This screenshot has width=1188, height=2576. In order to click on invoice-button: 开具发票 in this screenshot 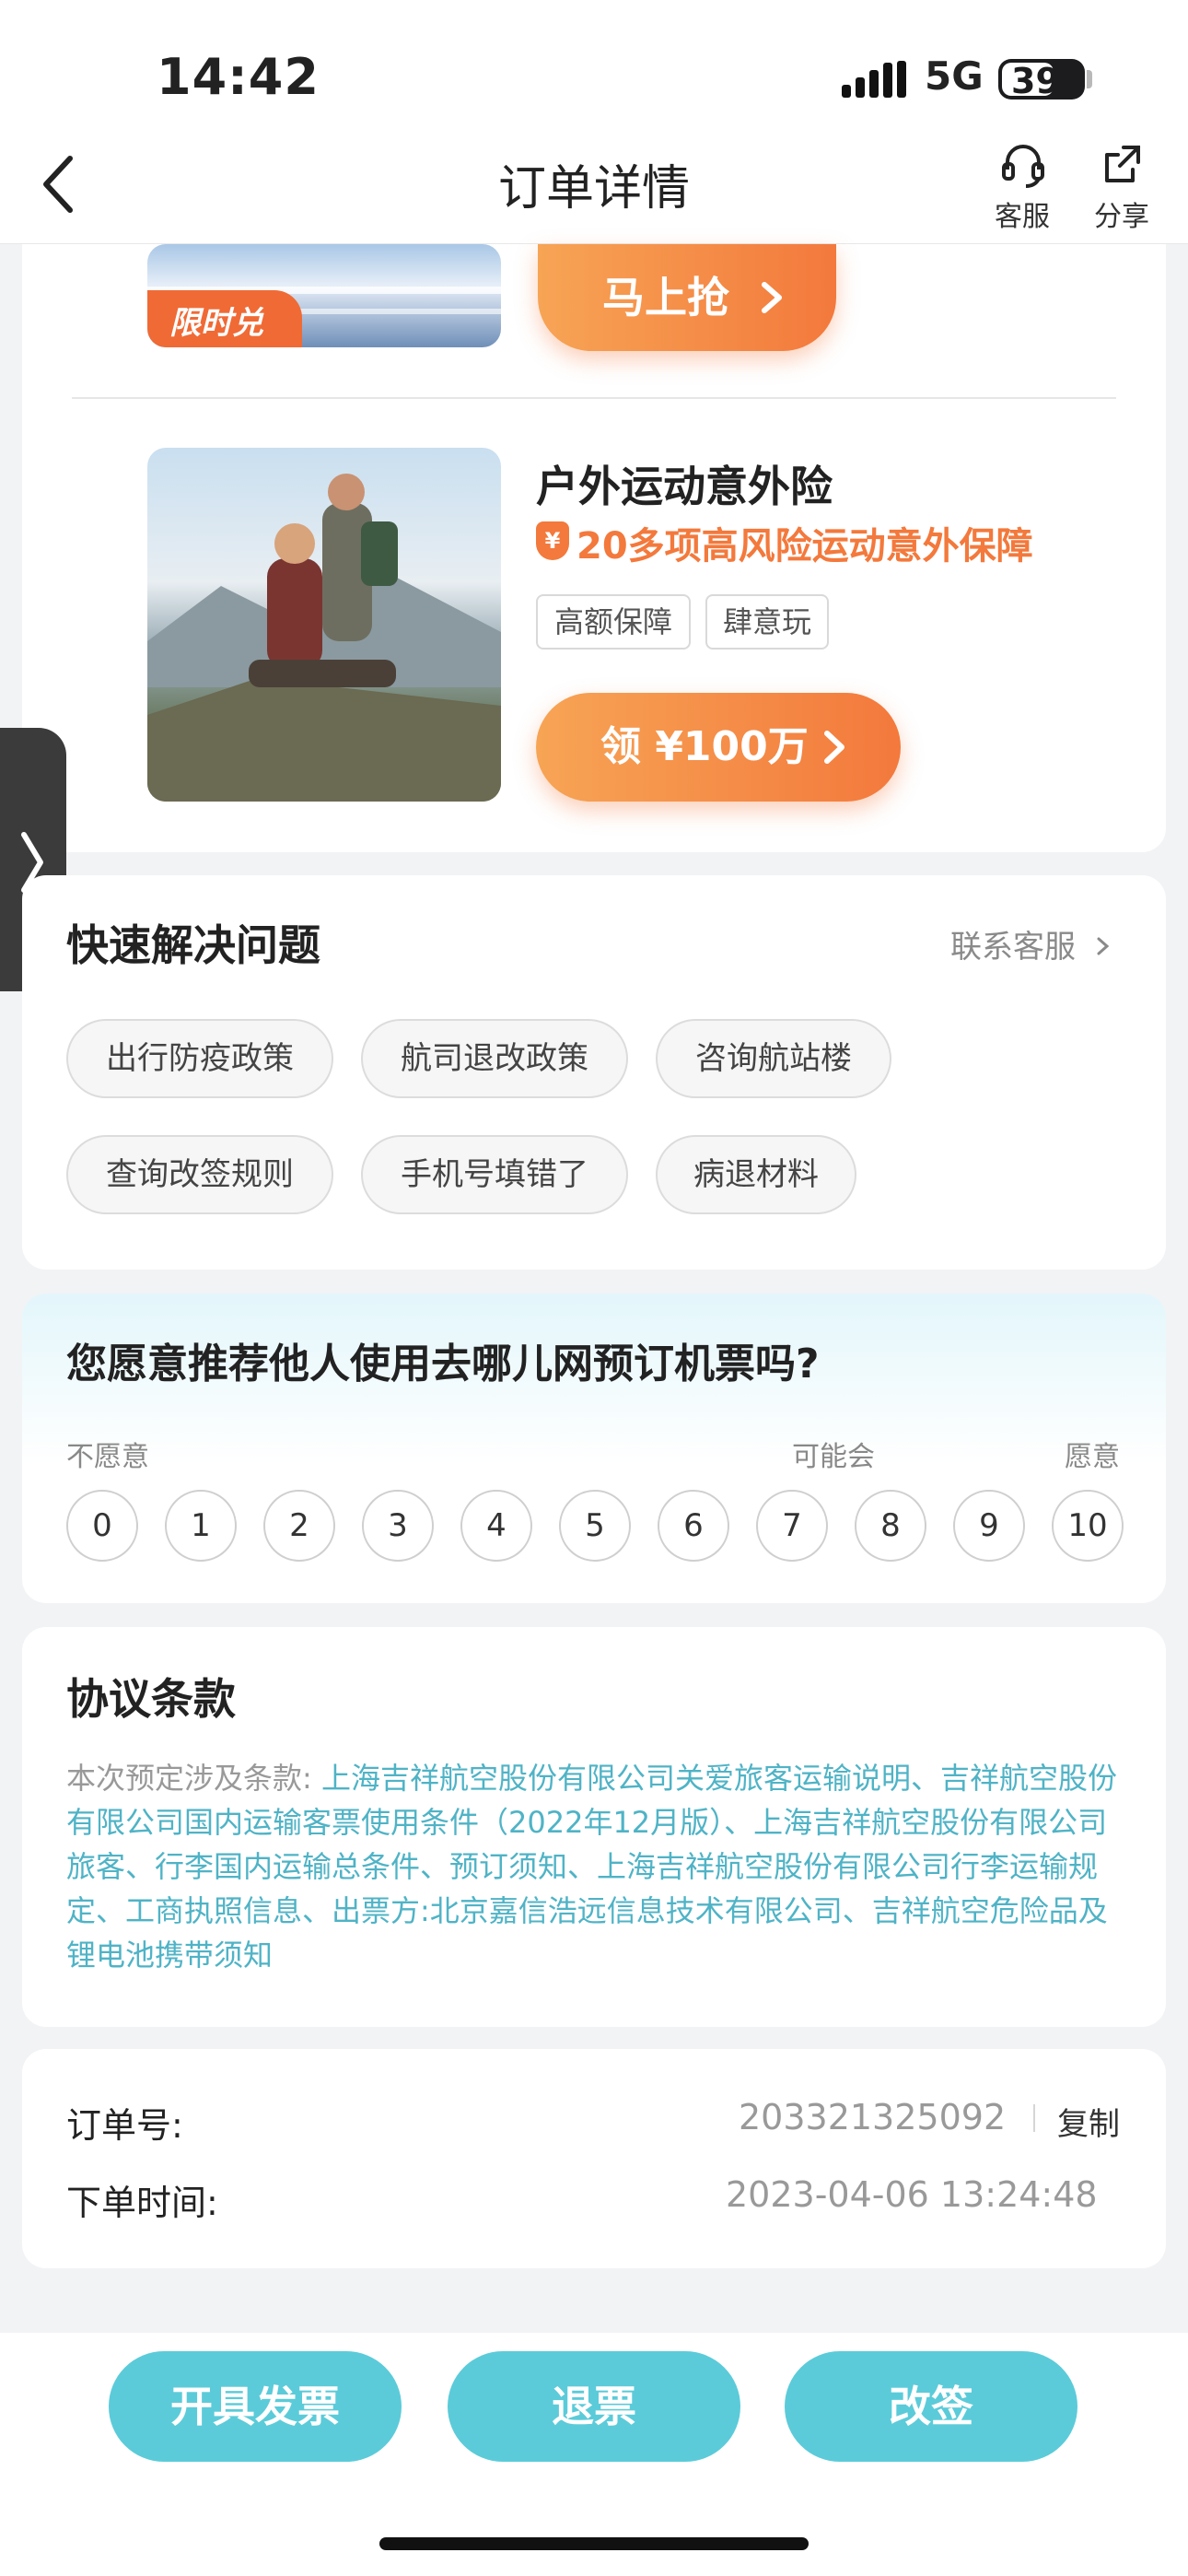, I will do `click(256, 2406)`.